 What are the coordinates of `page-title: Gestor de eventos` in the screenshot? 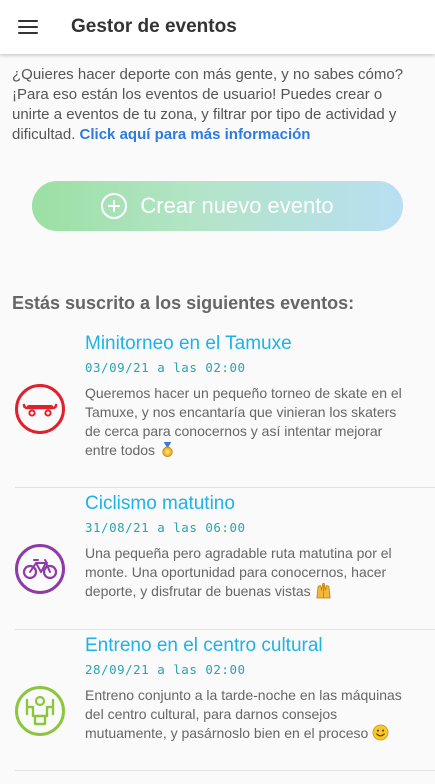 It's located at (154, 26).